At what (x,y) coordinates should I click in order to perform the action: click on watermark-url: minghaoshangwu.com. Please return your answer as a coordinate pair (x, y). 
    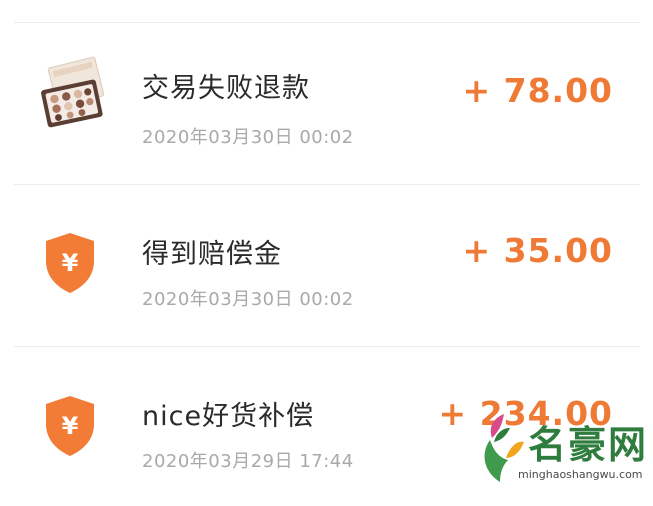
    Looking at the image, I should click on (580, 474).